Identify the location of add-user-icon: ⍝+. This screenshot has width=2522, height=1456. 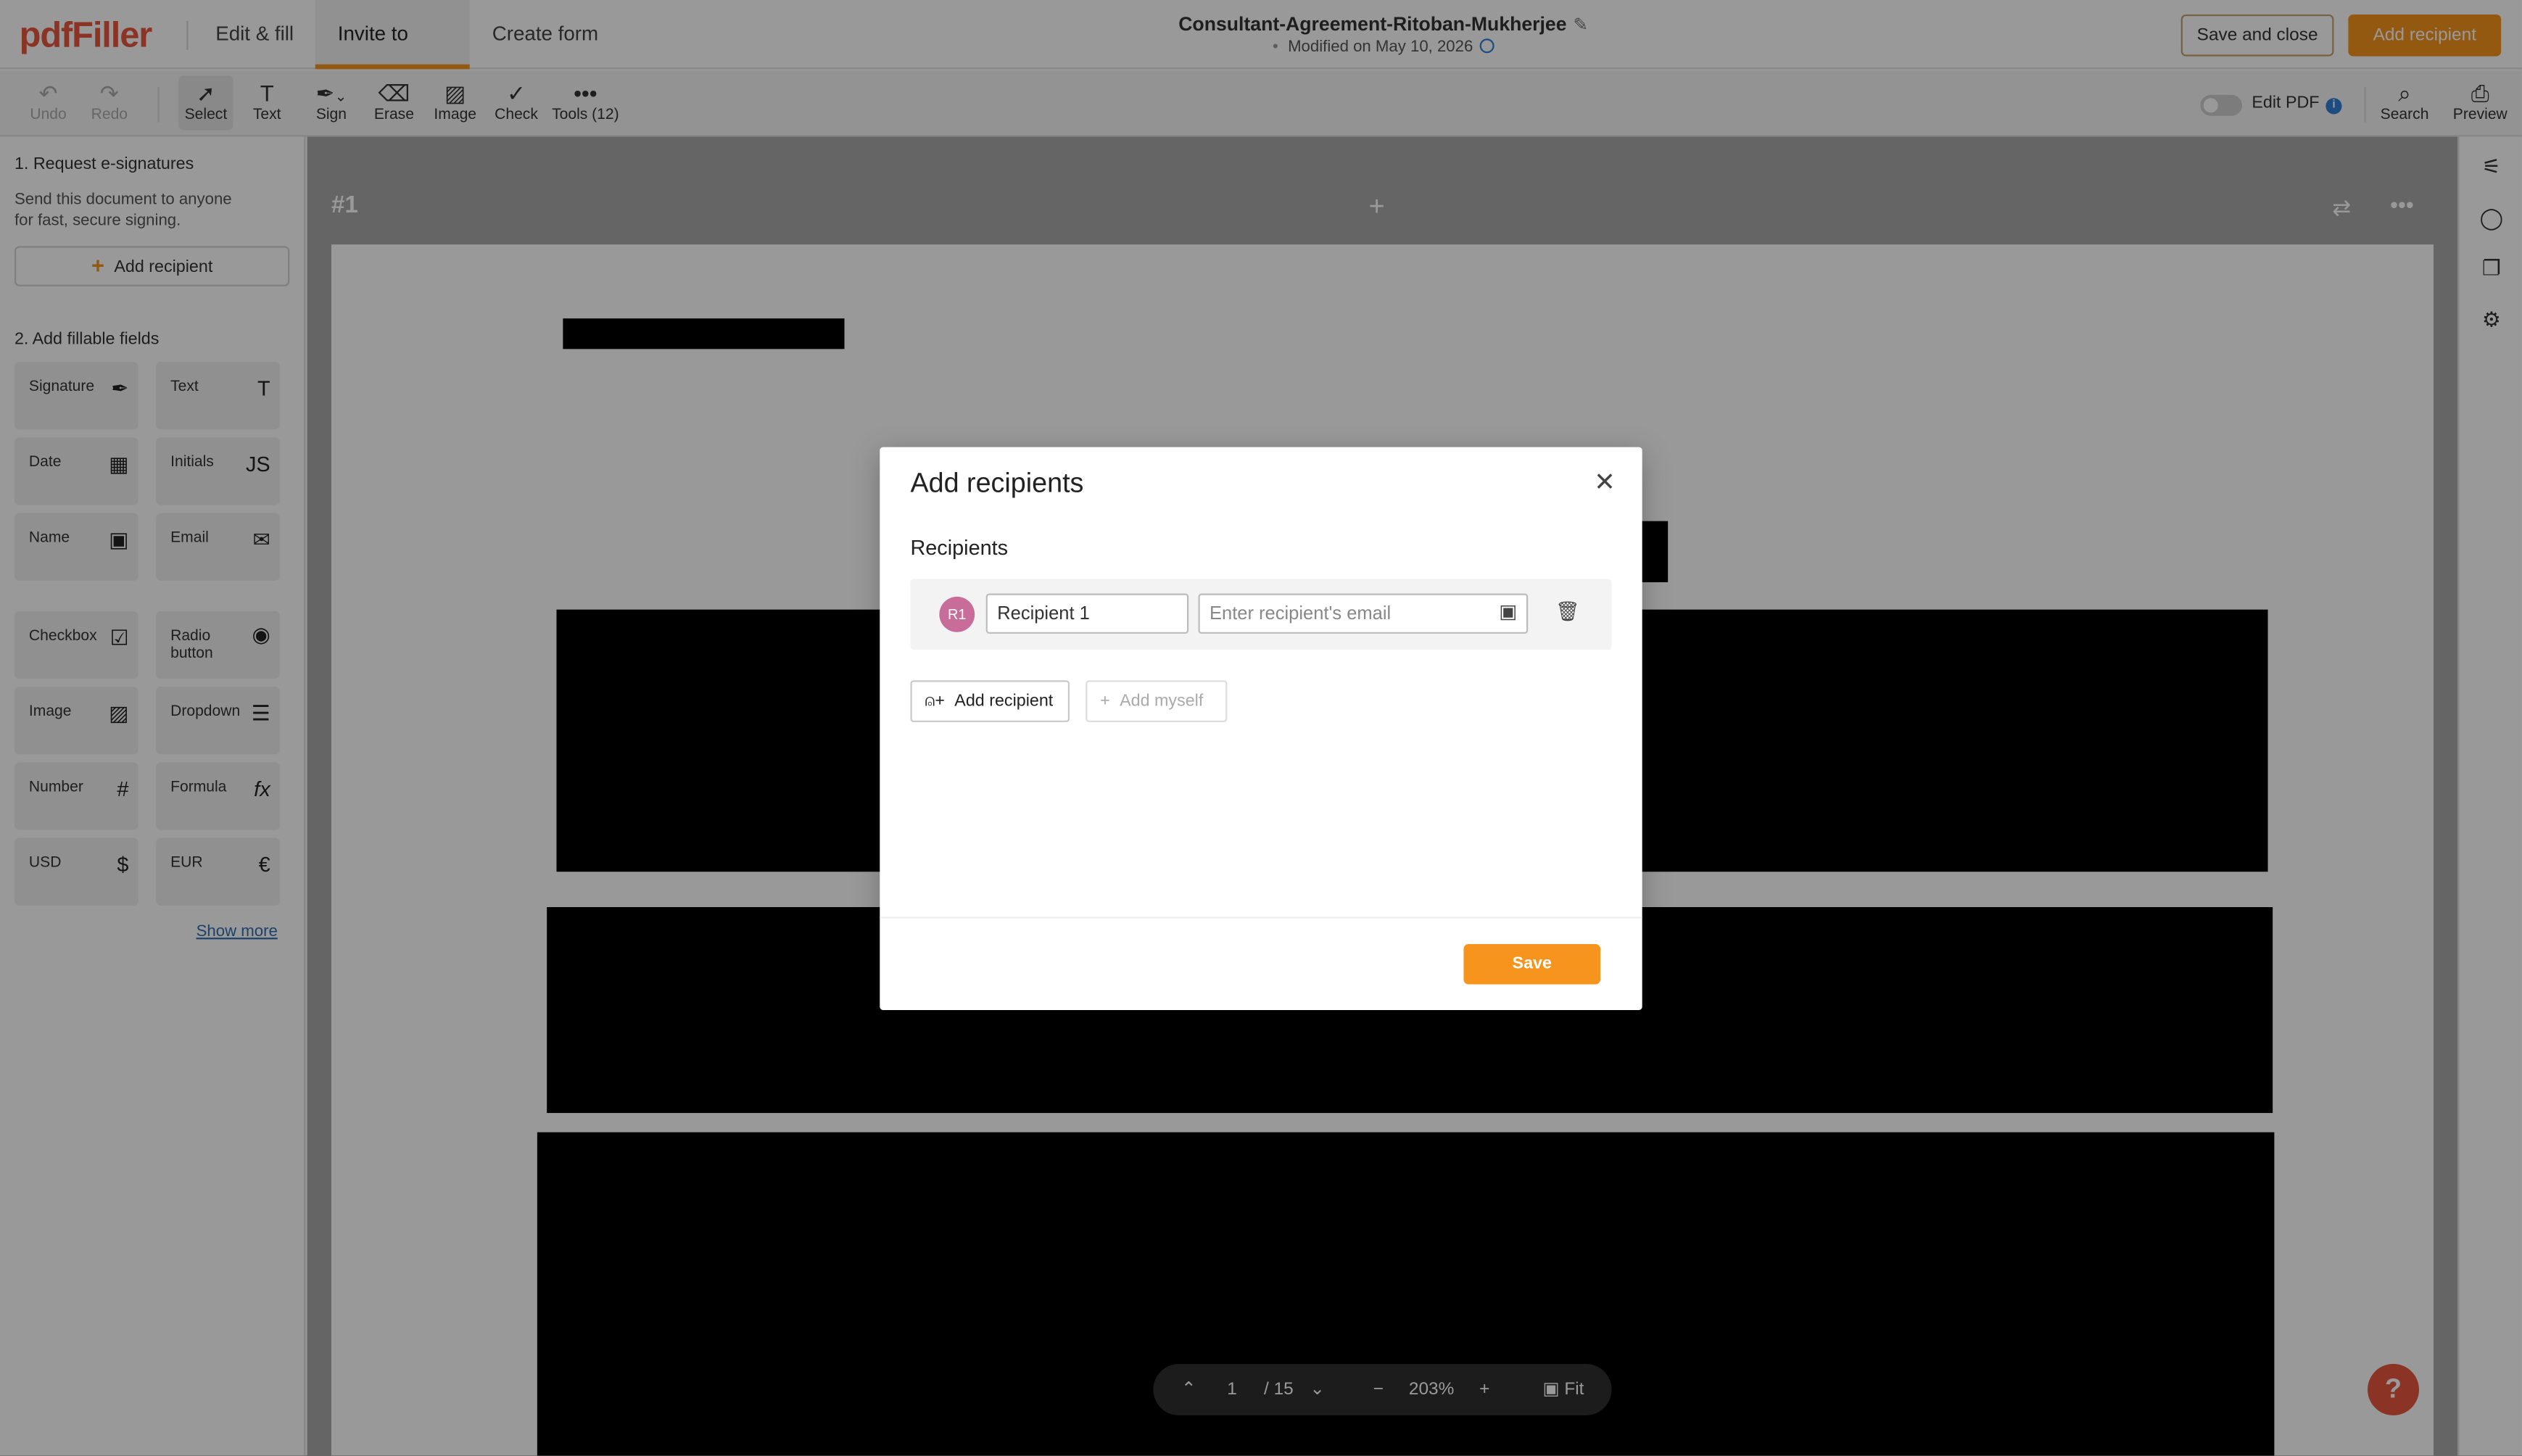
(935, 701).